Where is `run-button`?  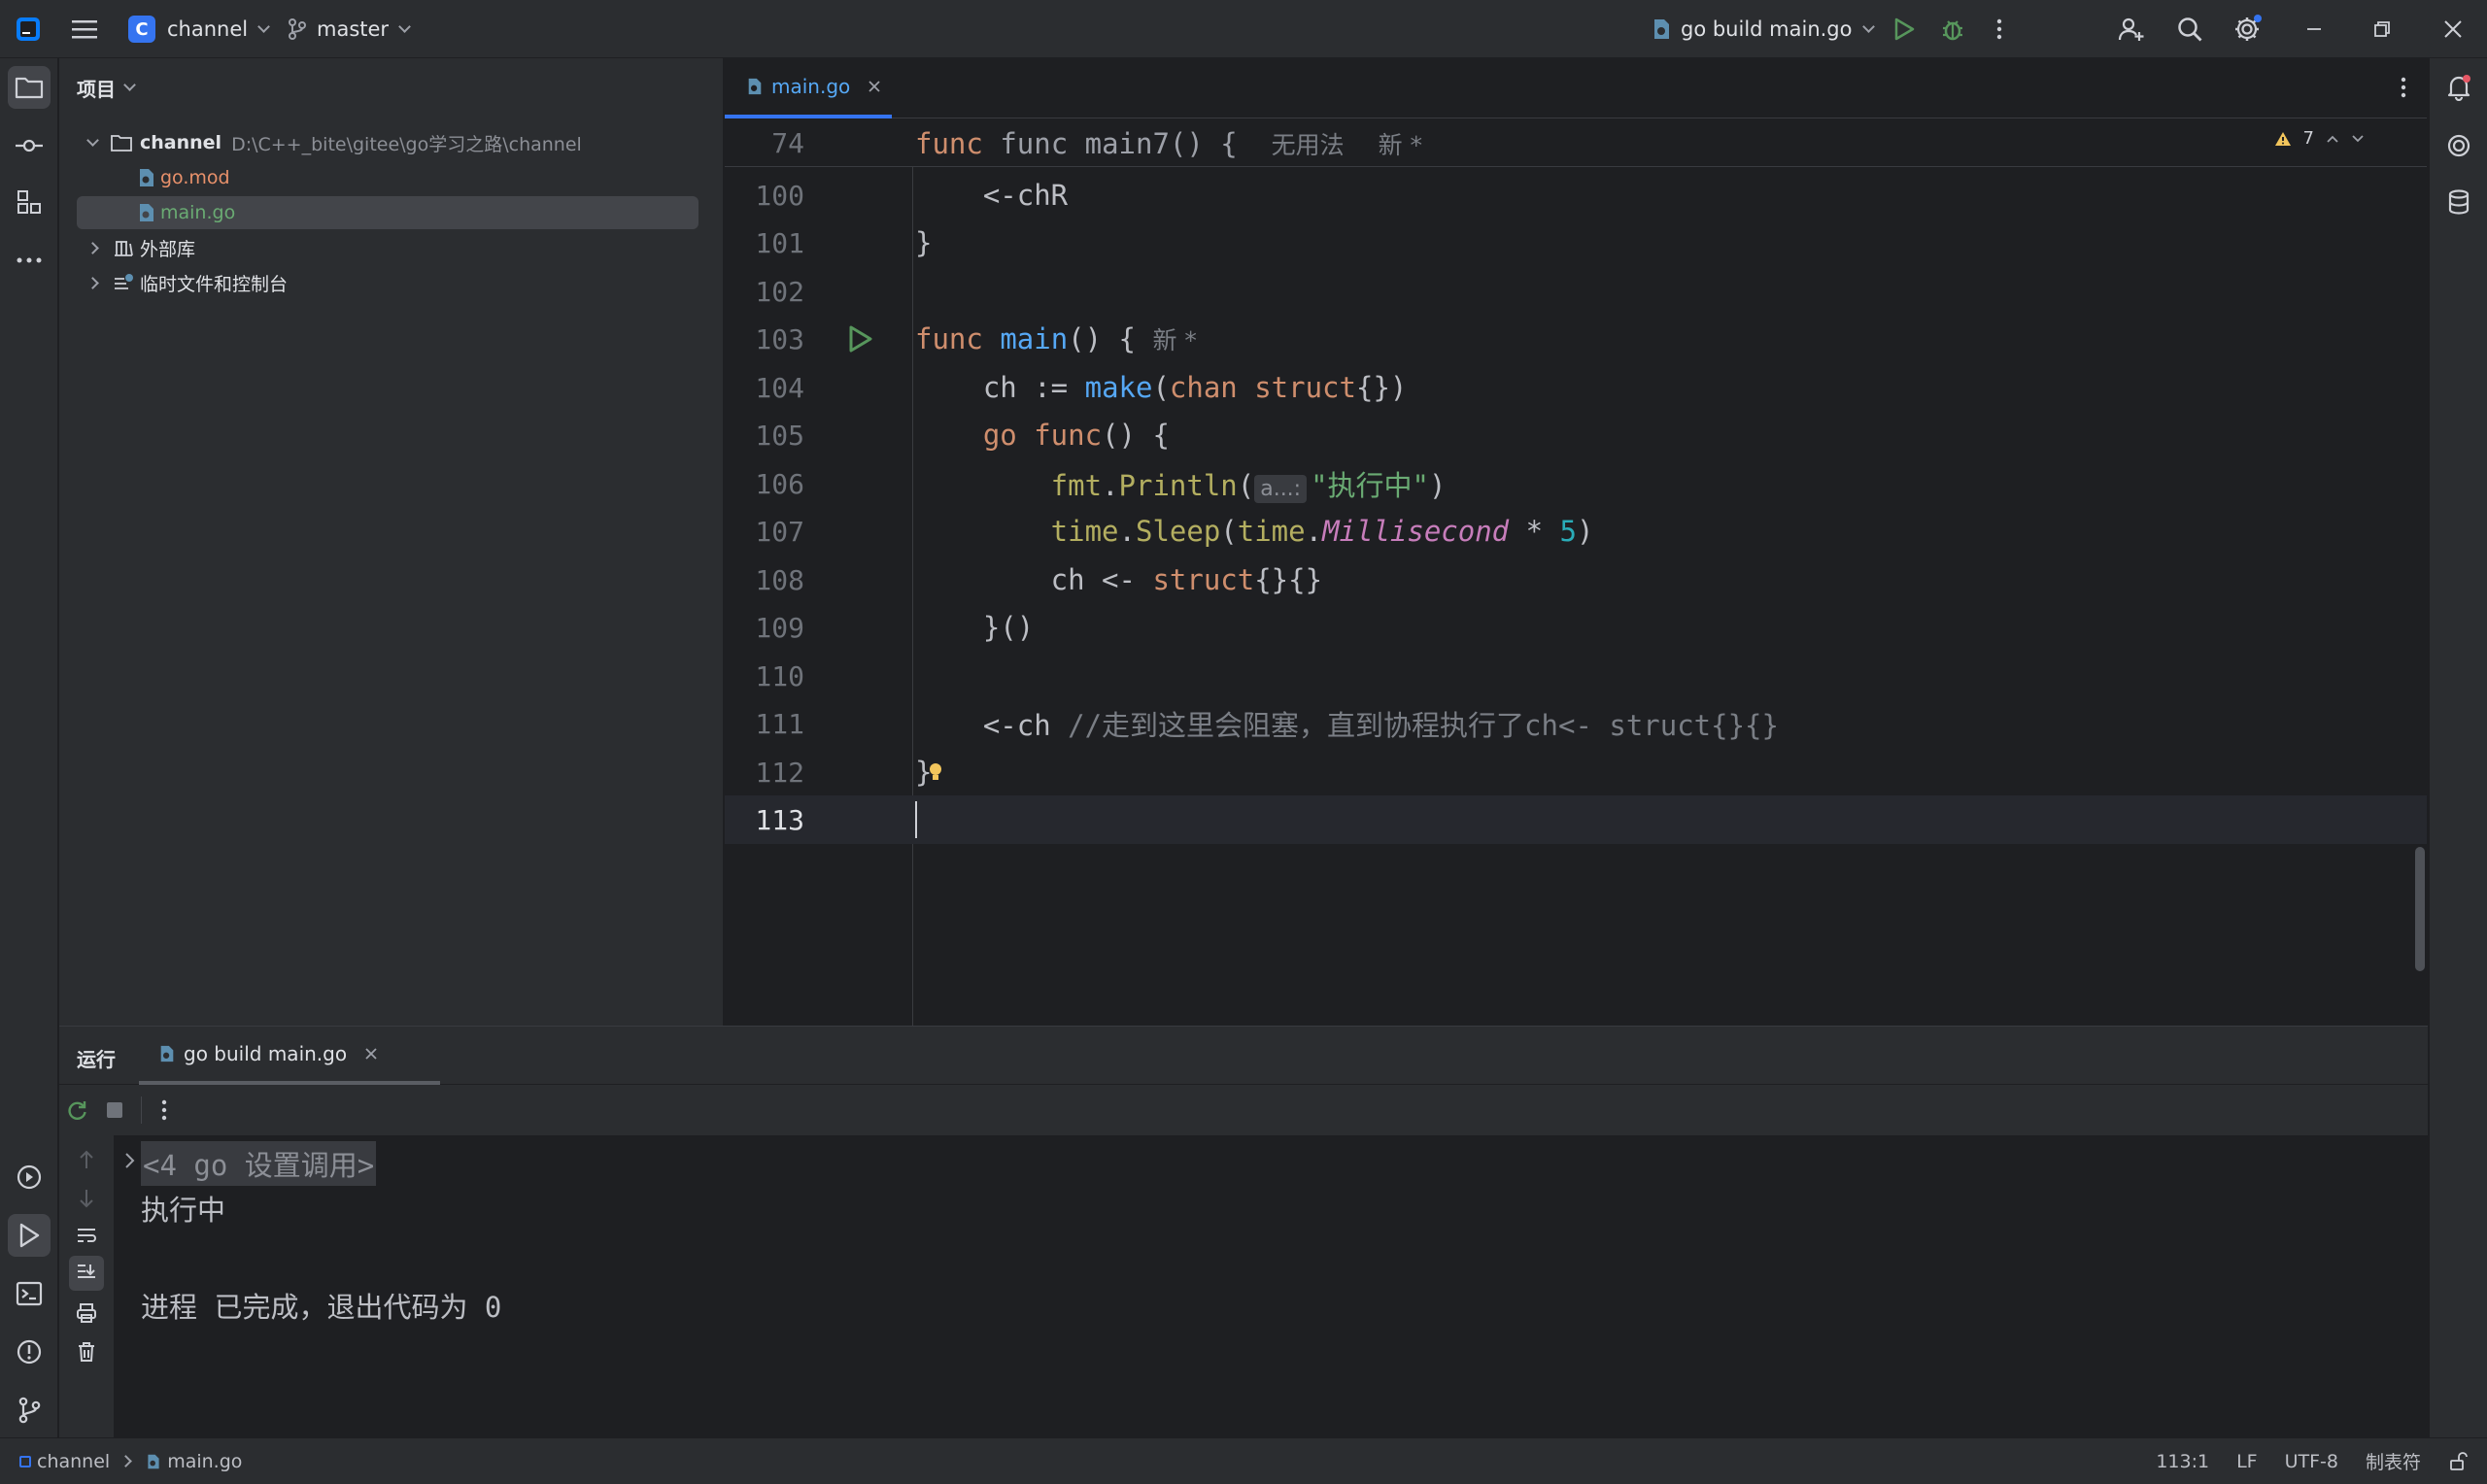 run-button is located at coordinates (1904, 29).